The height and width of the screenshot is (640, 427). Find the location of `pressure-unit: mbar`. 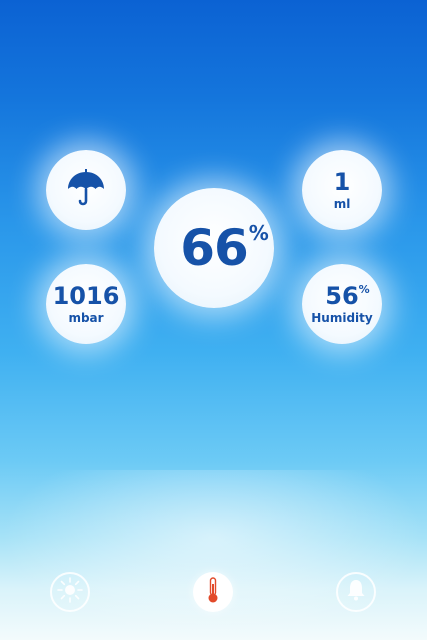

pressure-unit: mbar is located at coordinates (86, 317).